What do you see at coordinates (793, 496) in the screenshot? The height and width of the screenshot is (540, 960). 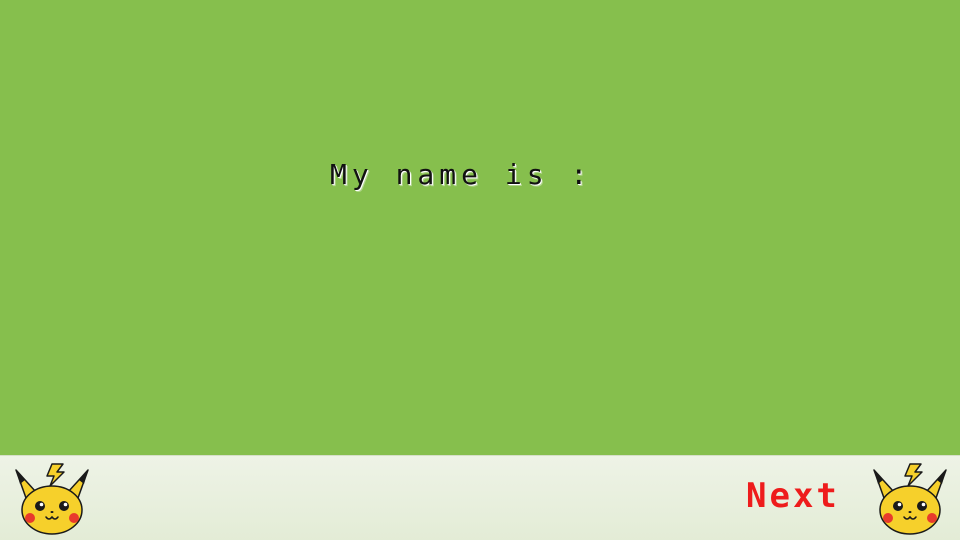 I see `next-button: Next` at bounding box center [793, 496].